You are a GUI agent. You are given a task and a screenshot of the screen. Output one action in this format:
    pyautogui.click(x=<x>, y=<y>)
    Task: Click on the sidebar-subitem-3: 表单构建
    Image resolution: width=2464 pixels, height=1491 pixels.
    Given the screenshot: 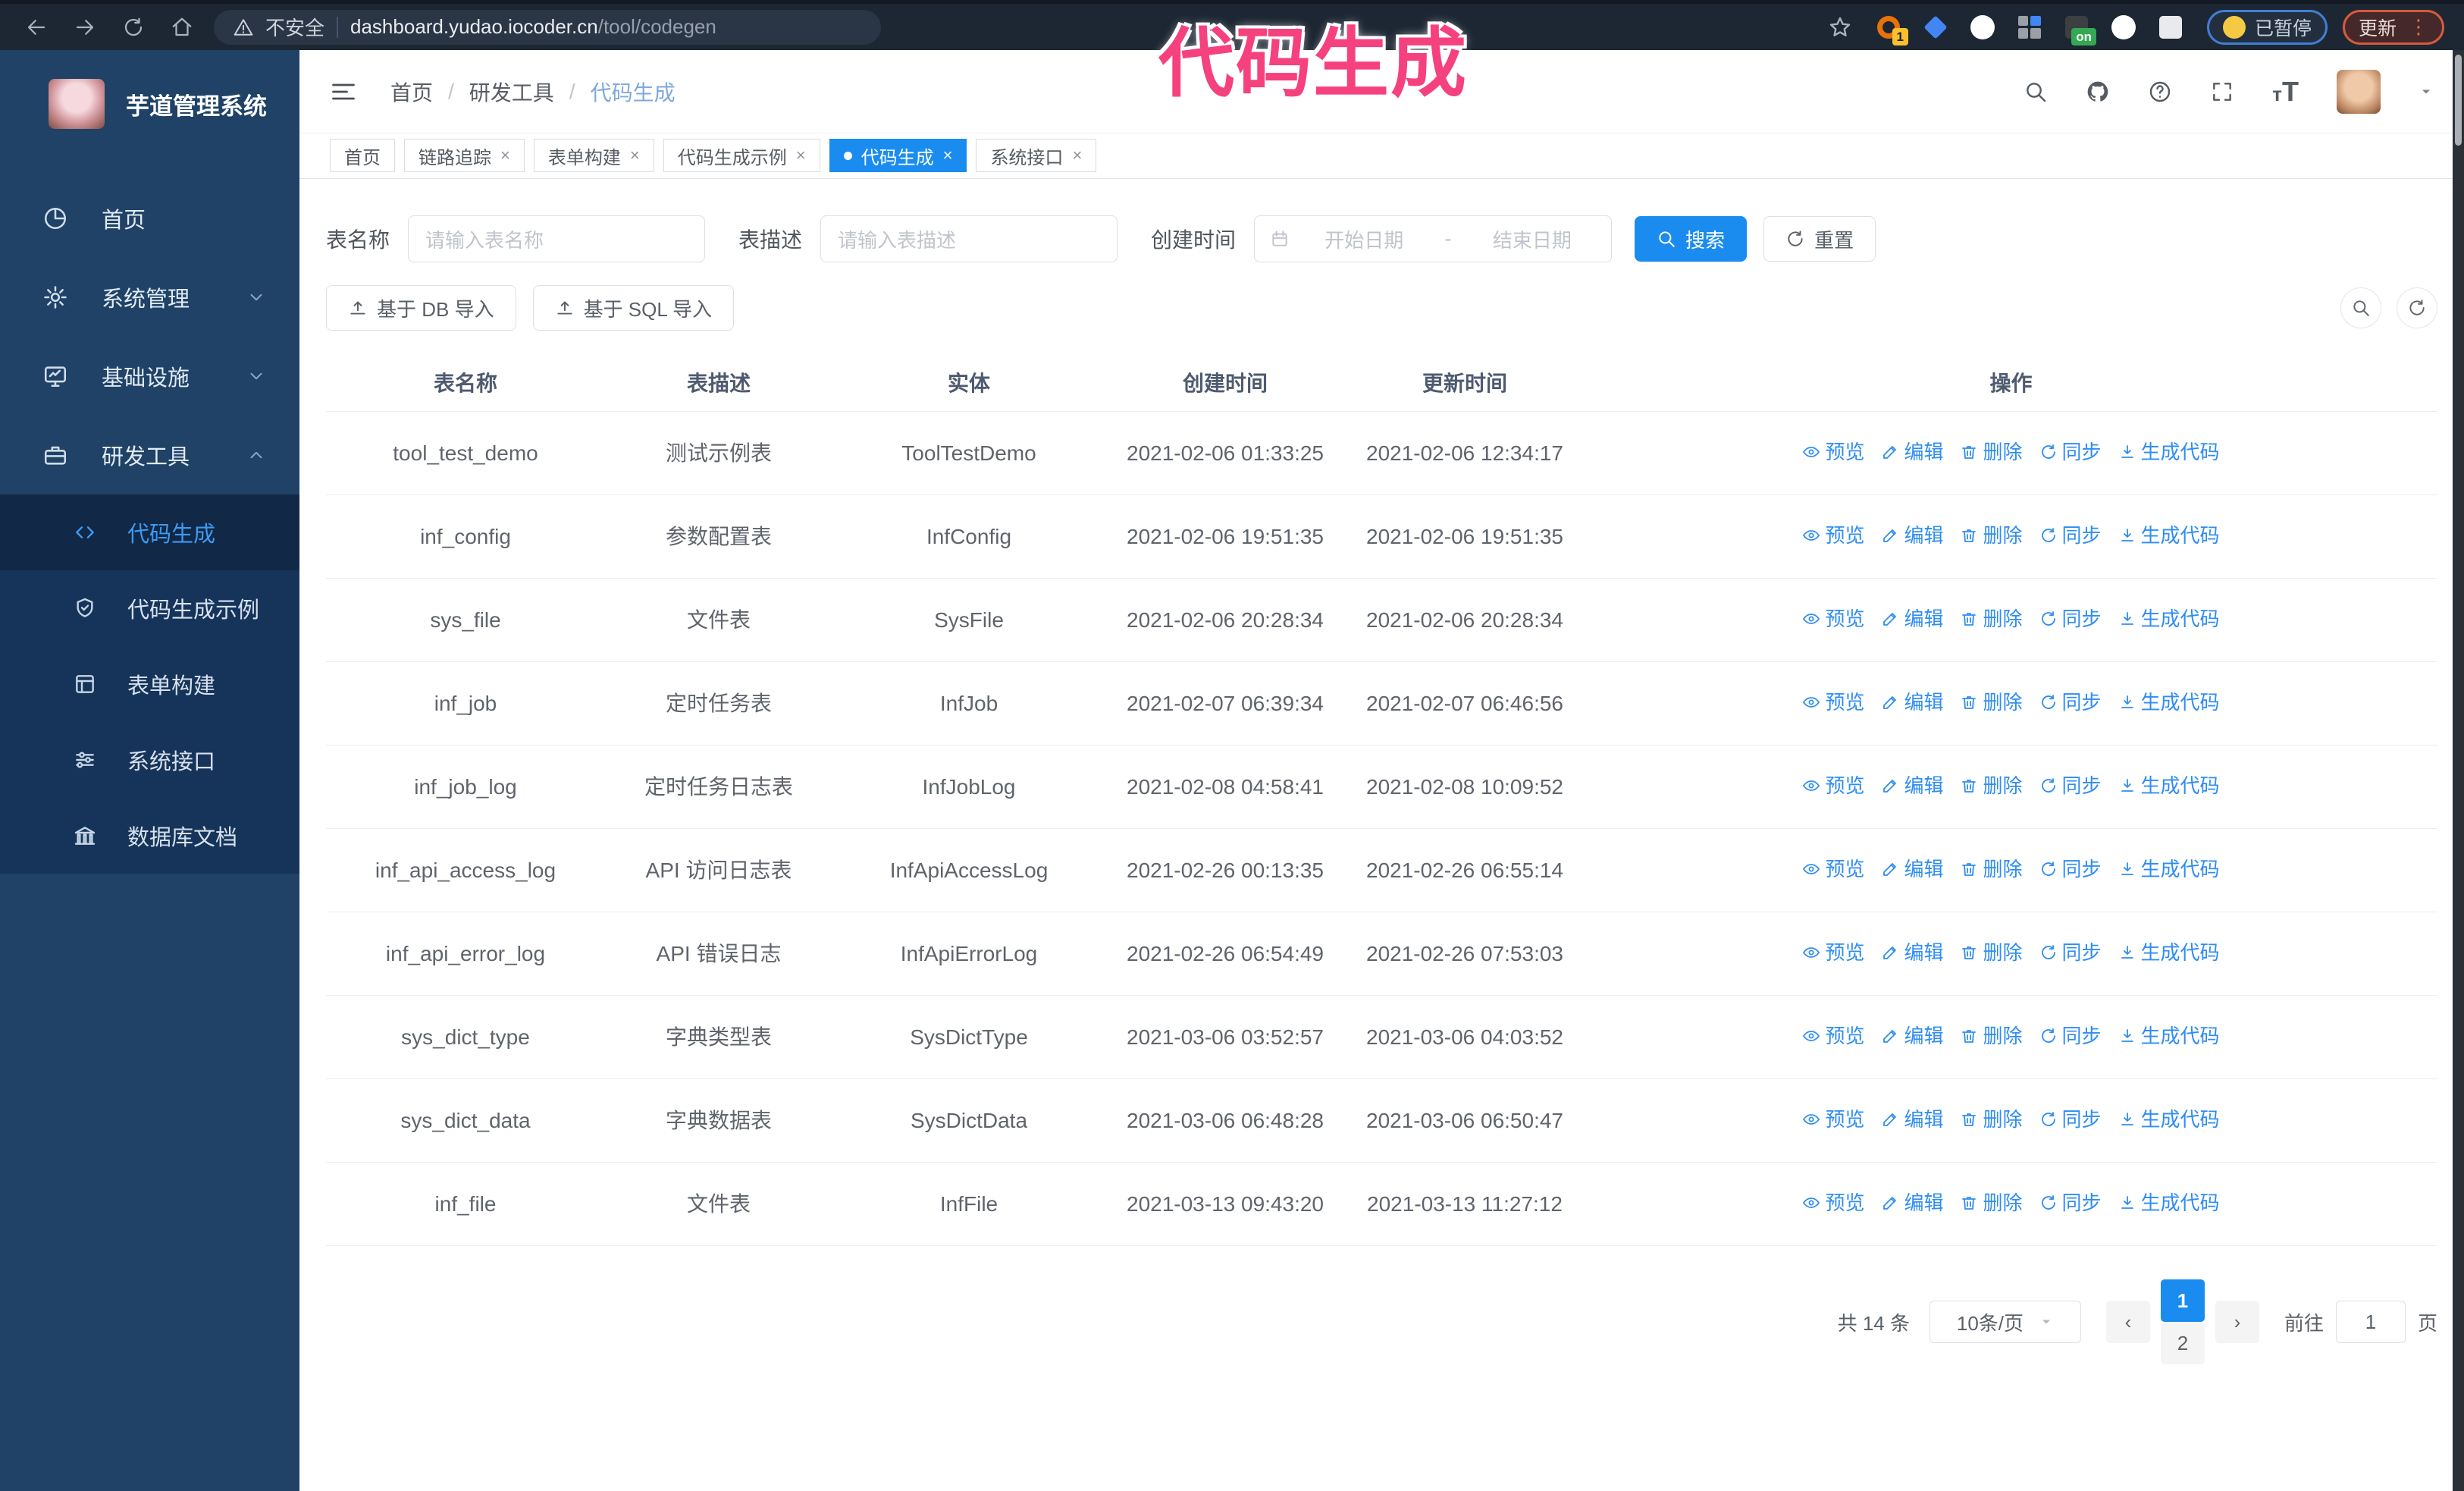 What is the action you would take?
    pyautogui.click(x=150, y=684)
    